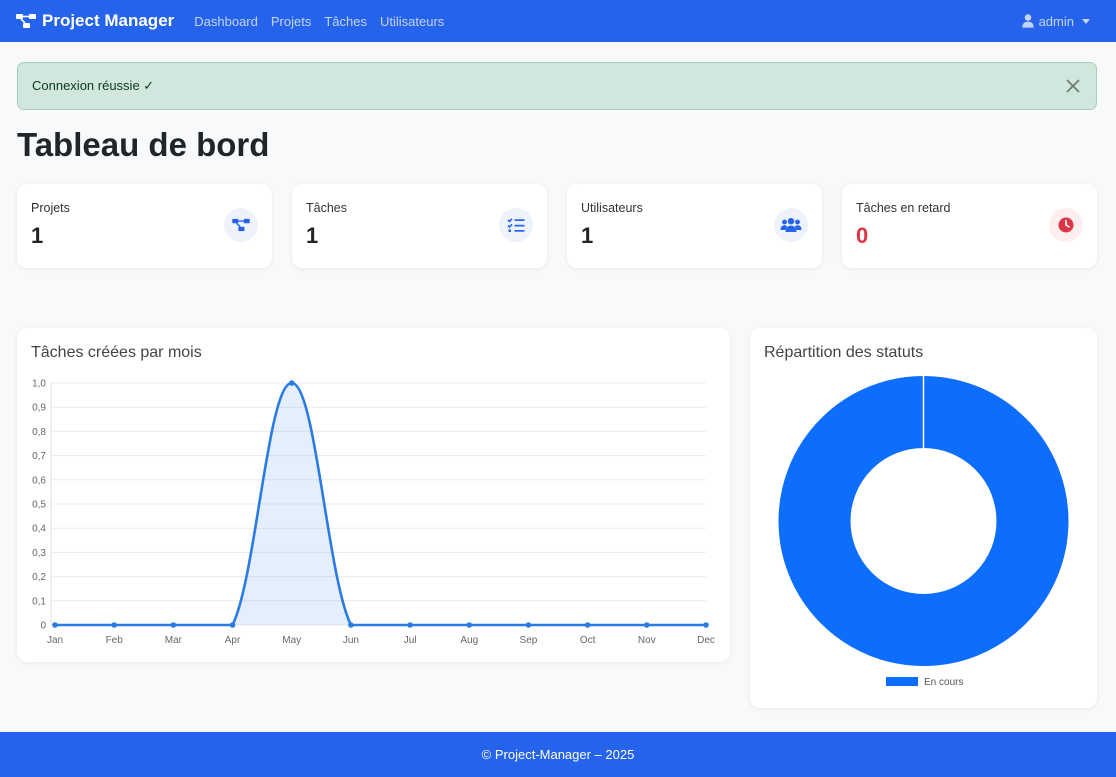 The height and width of the screenshot is (777, 1116). Describe the element at coordinates (108, 20) in the screenshot. I see `brand-label: Project Manager` at that location.